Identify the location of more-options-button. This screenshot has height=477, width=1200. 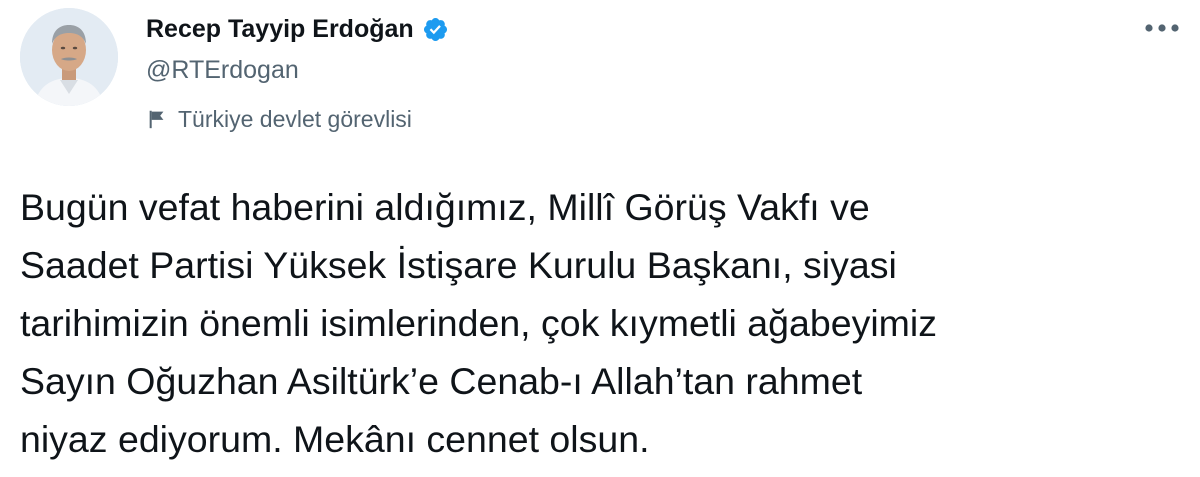
(1162, 28).